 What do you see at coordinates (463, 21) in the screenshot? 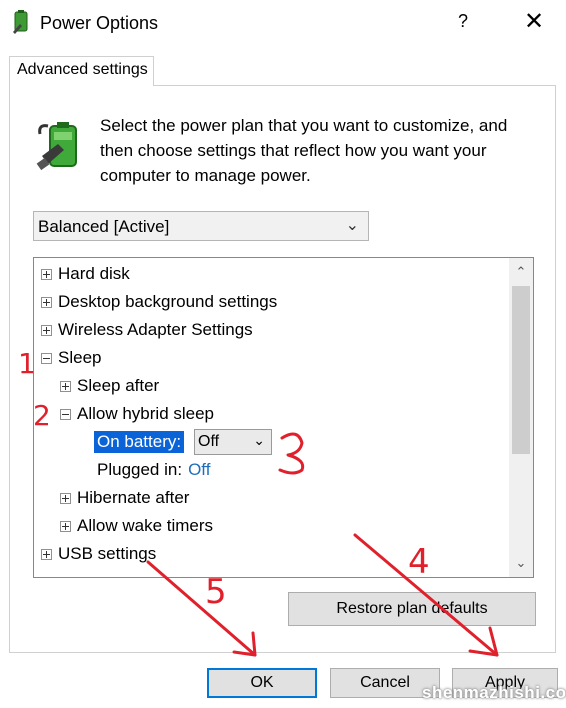
I see `help-button: ?` at bounding box center [463, 21].